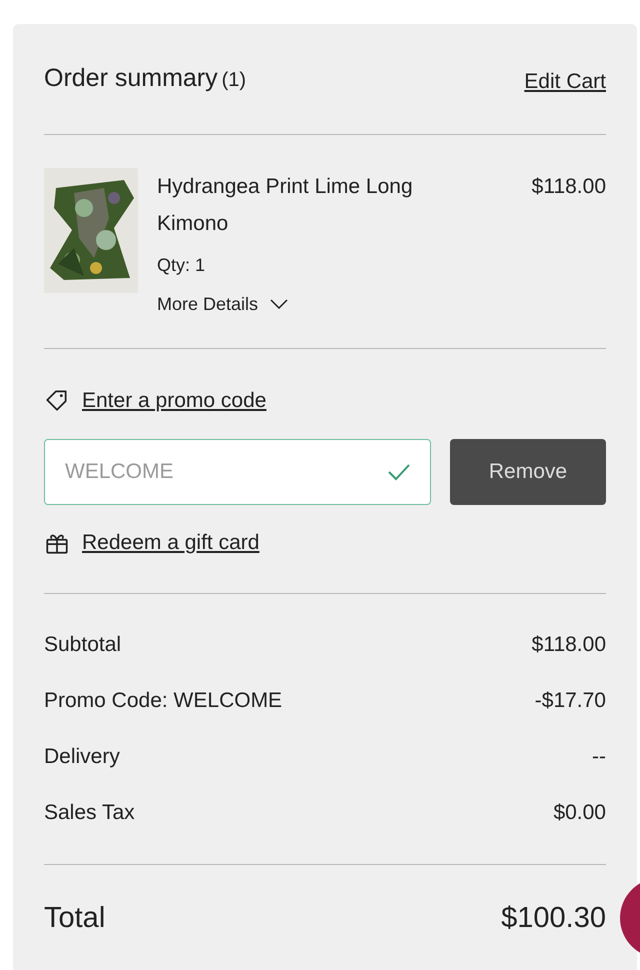 Image resolution: width=640 pixels, height=970 pixels. Describe the element at coordinates (399, 472) in the screenshot. I see `check-icon` at that location.